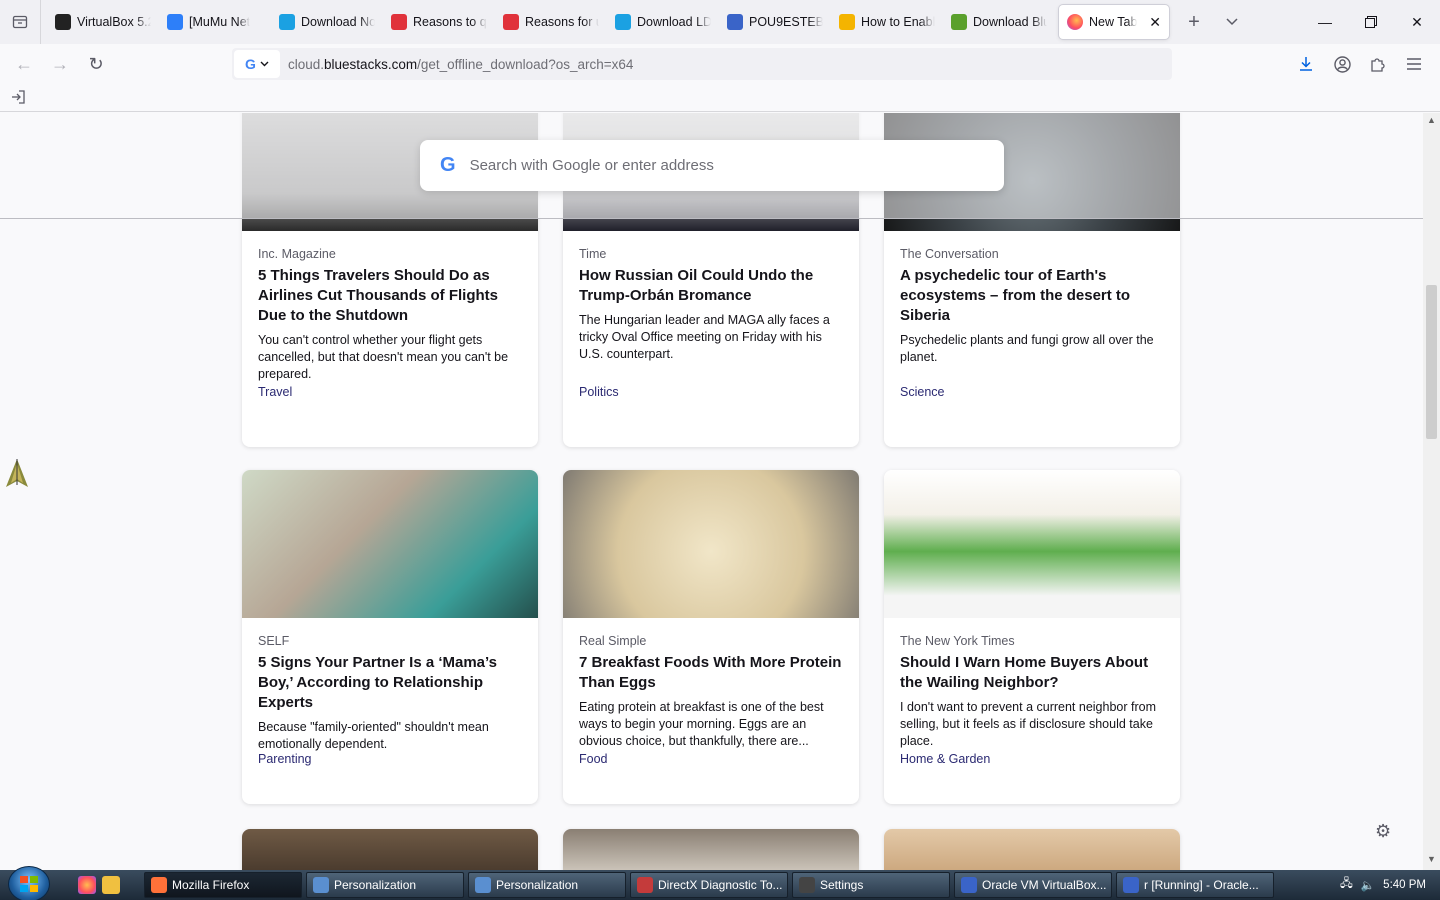 This screenshot has height=900, width=1440. I want to click on list-all-tabs-button, so click(1232, 22).